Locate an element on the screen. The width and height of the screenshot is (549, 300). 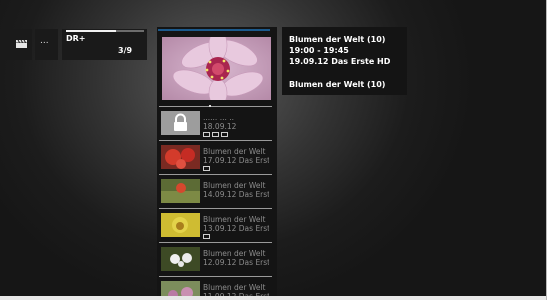
program-episode: Blumen der Welt (10) is located at coordinates (337, 84).